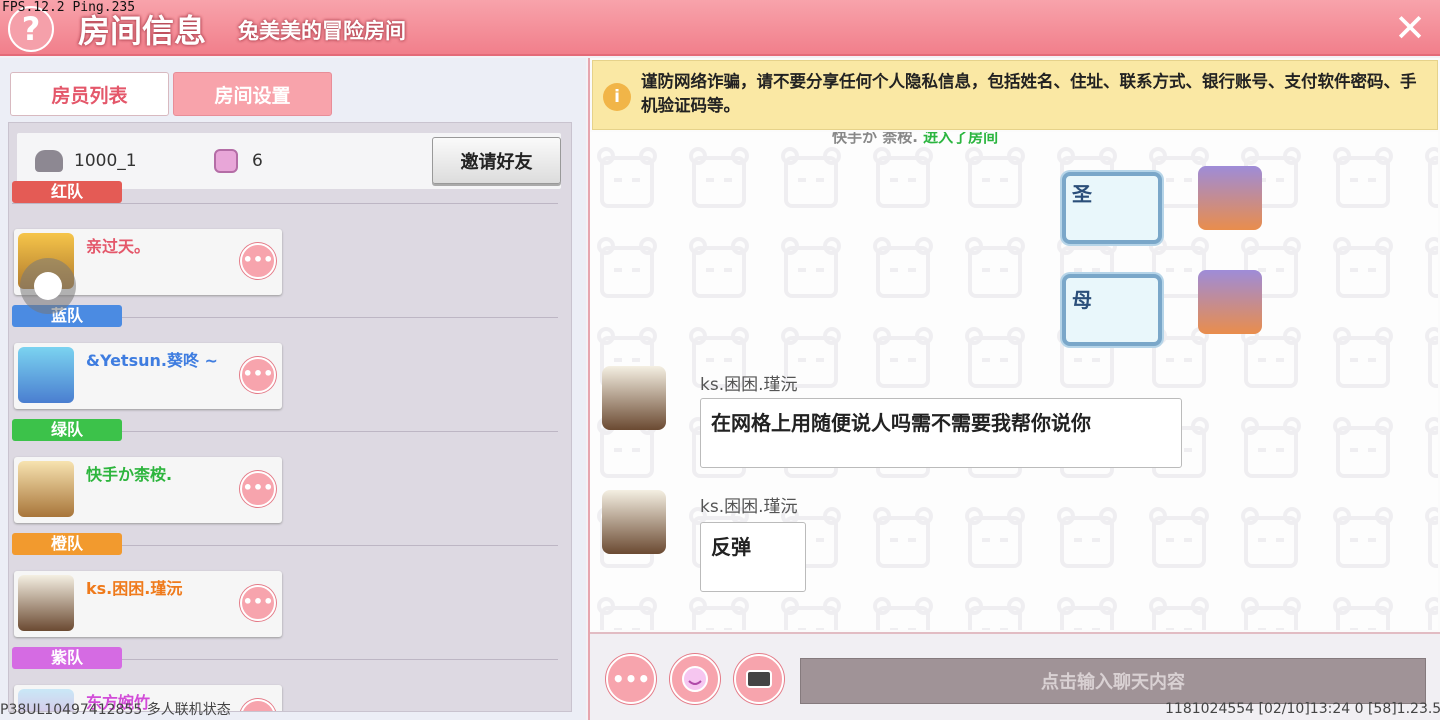  Describe the element at coordinates (148, 376) in the screenshot. I see `list-item: &Yetsun.葵咚 ~ •••` at that location.